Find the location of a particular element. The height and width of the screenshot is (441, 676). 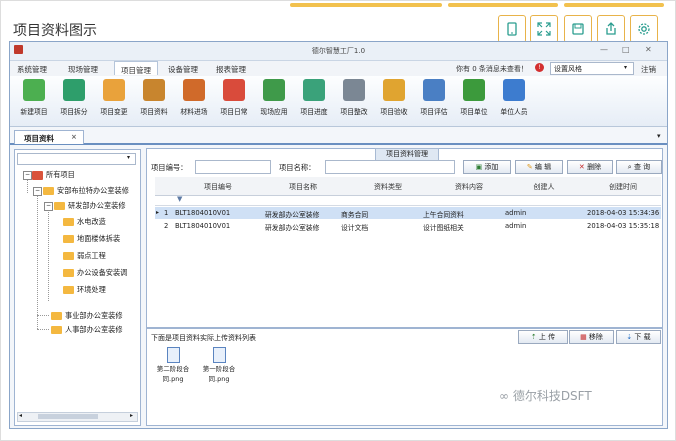

menu-report: 报表管理 is located at coordinates (231, 69).